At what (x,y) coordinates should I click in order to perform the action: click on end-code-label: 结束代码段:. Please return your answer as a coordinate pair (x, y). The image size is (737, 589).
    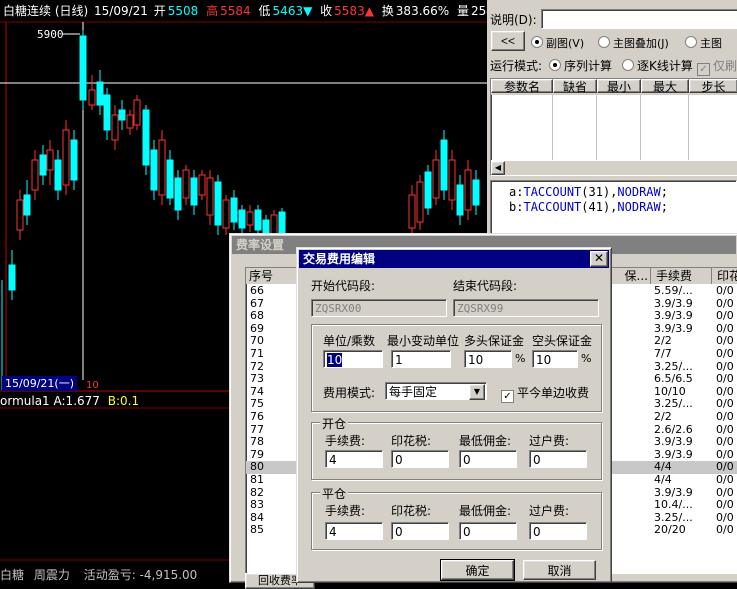
    Looking at the image, I should click on (485, 286).